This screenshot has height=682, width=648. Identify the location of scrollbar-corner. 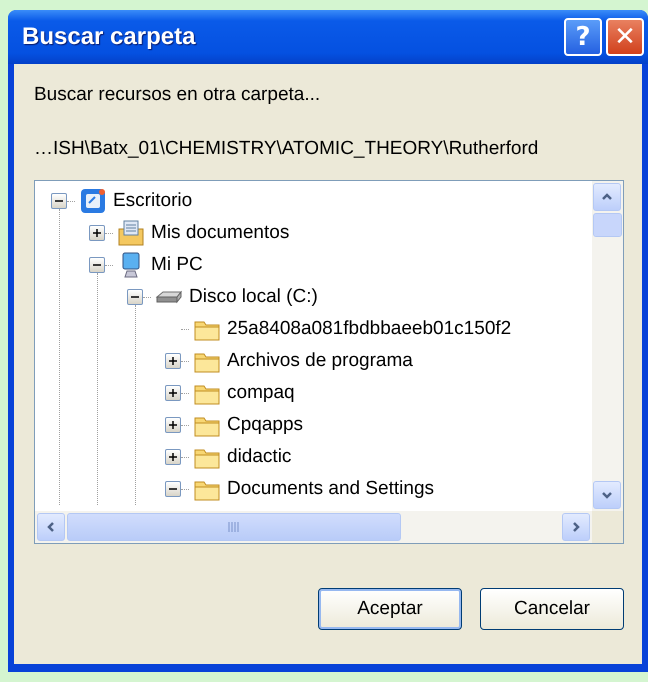
(607, 527).